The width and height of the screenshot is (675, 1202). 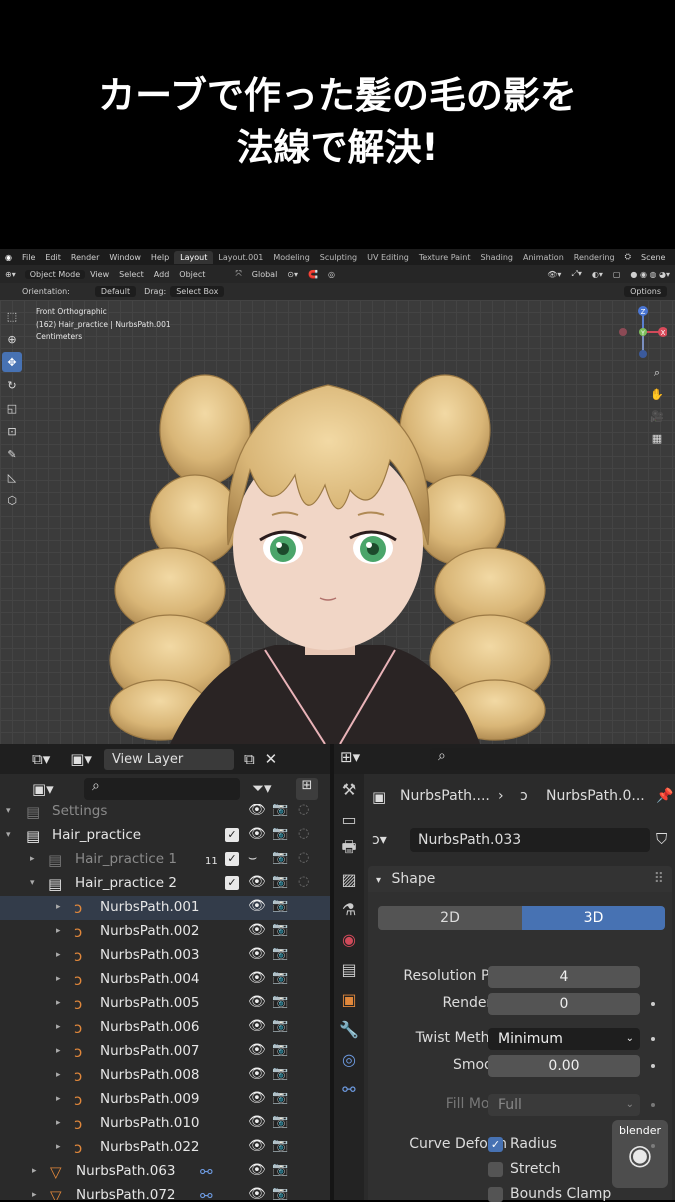 I want to click on outliner-search-input: ⌕, so click(x=162, y=789).